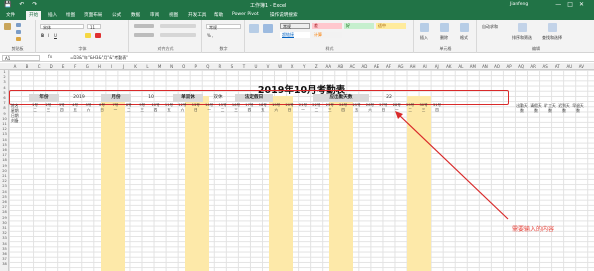 This screenshot has width=594, height=271. What do you see at coordinates (10, 15) in the screenshot?
I see `tab-file: 文件` at bounding box center [10, 15].